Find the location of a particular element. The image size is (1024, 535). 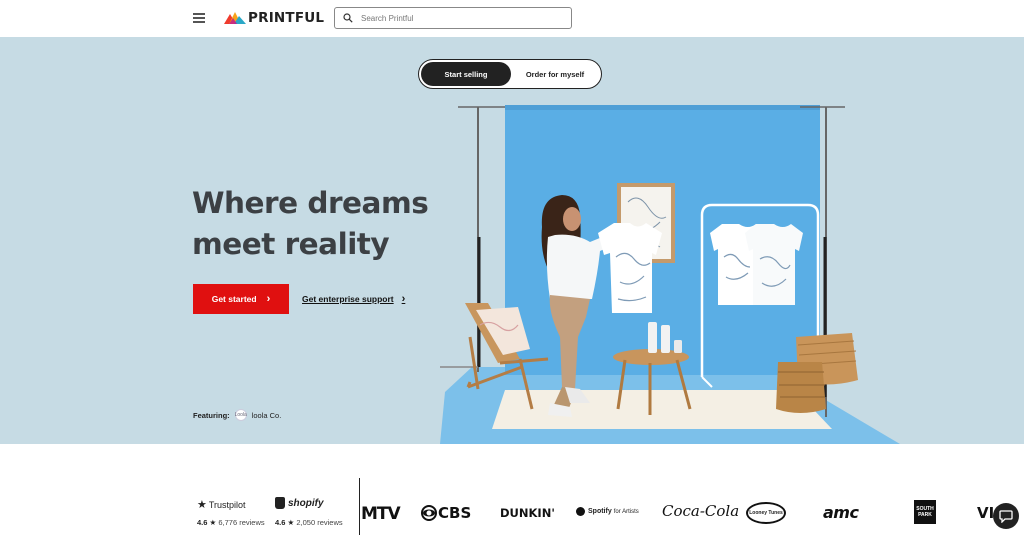

featuring-label: Featuring: is located at coordinates (211, 415).